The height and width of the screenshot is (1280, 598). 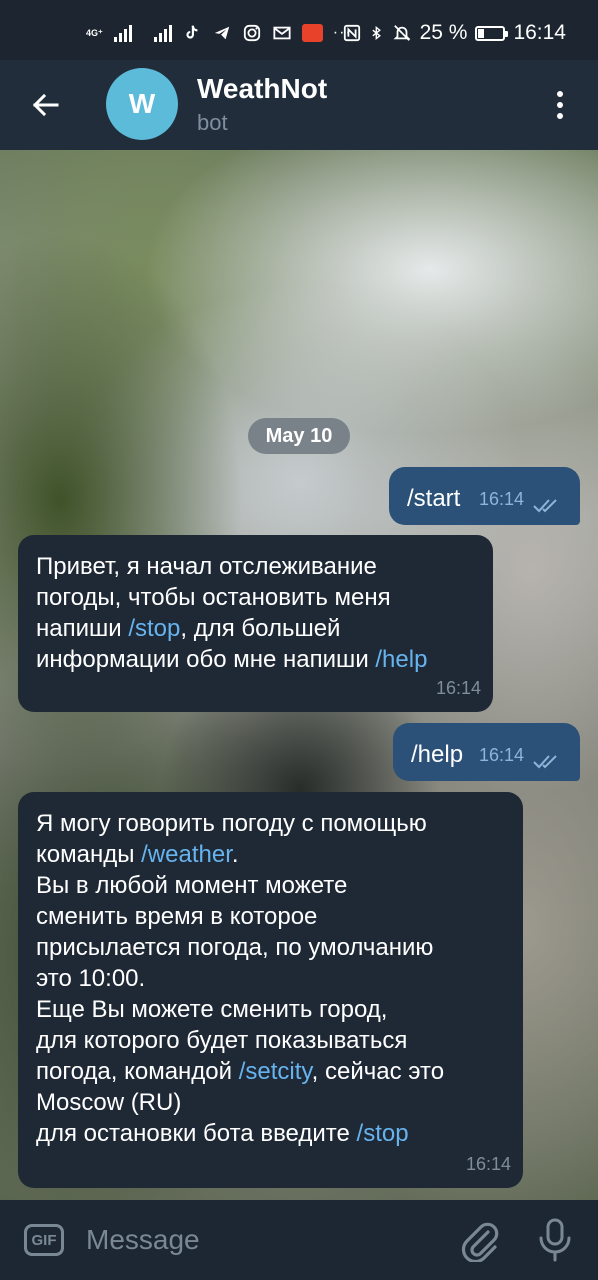 I want to click on bluetooth-icon, so click(x=376, y=33).